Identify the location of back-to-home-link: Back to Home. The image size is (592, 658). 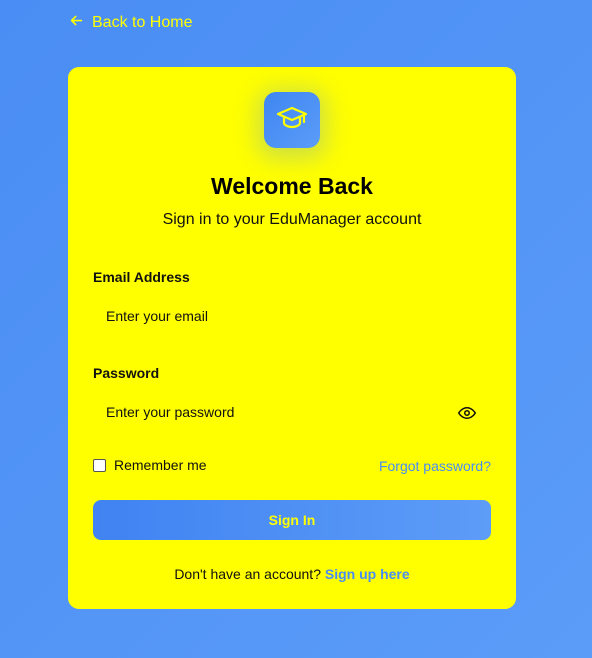
(131, 23).